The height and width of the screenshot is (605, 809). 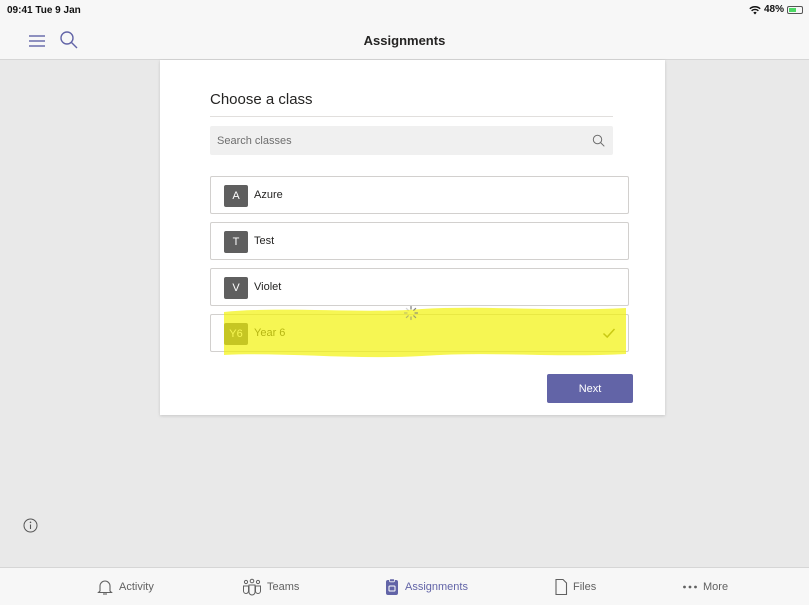 What do you see at coordinates (404, 11) in the screenshot?
I see `status-bar: 09:41 Tue 9 Jan 48%` at bounding box center [404, 11].